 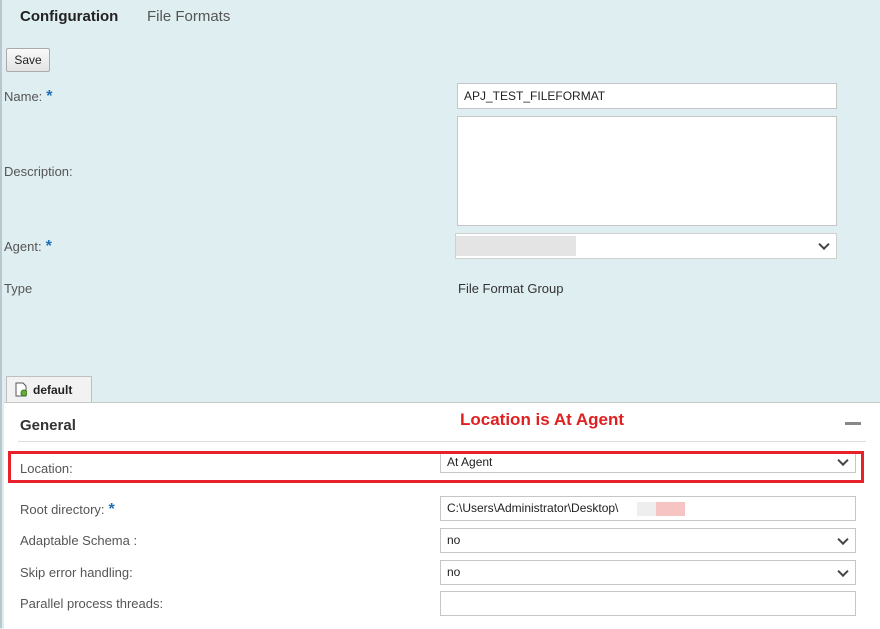 What do you see at coordinates (62, 509) in the screenshot?
I see `root-directory-label-text: Root directory:` at bounding box center [62, 509].